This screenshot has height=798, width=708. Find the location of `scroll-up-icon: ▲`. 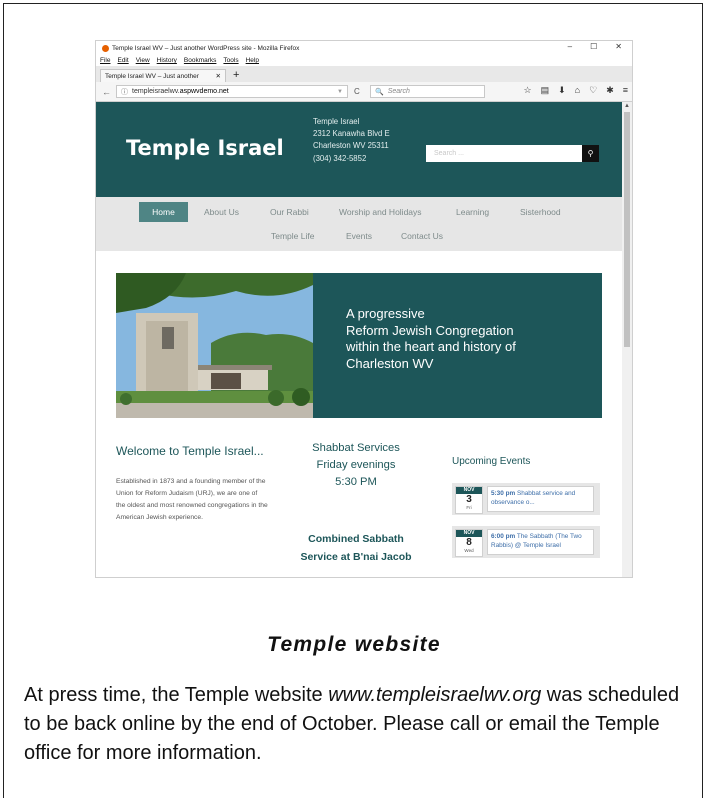

scroll-up-icon: ▲ is located at coordinates (627, 106).